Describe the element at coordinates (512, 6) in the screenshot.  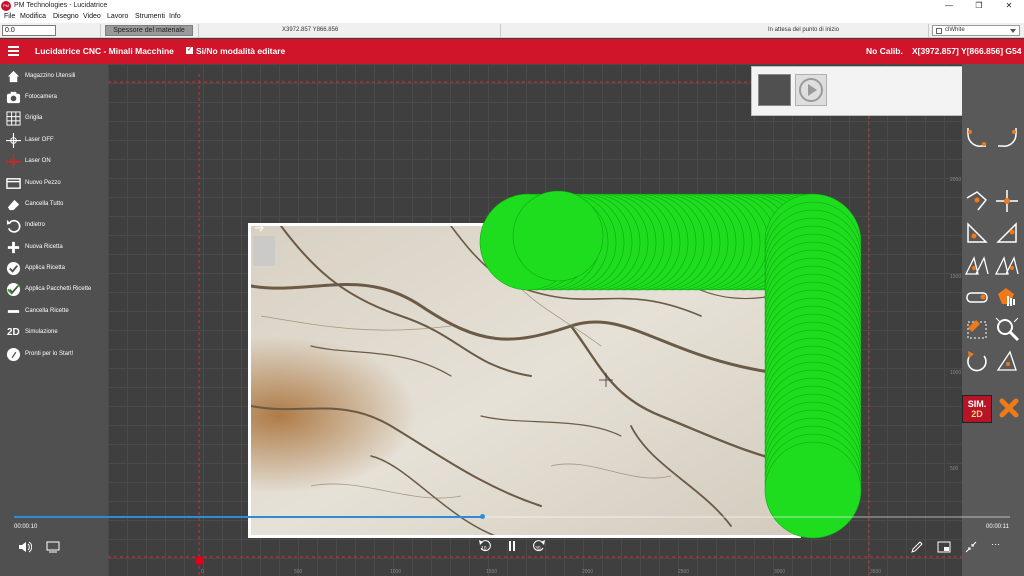
I see `window-title-bar: PM PM Technologies - Lucidatrice — ❐ ✕` at that location.